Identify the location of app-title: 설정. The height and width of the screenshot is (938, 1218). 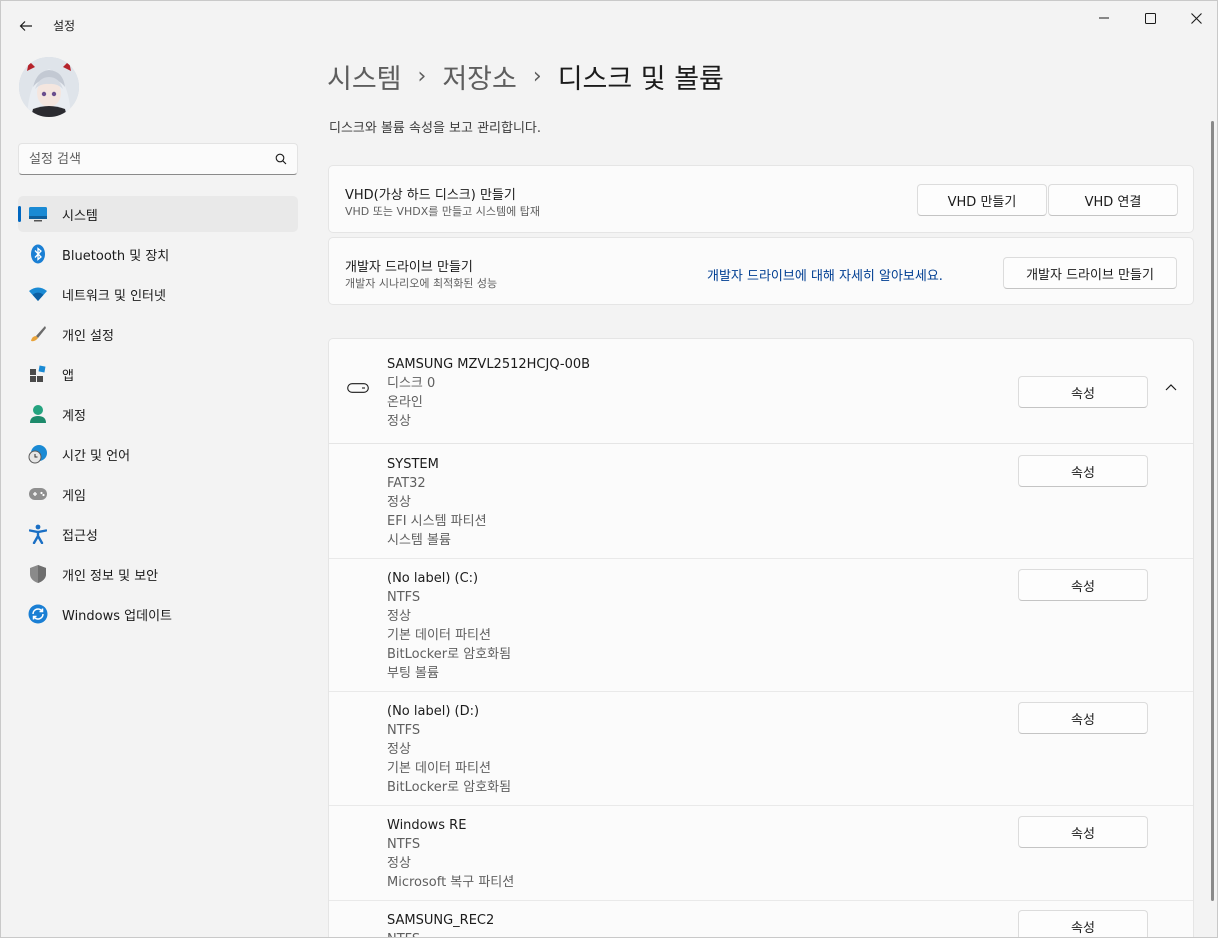
(64, 26).